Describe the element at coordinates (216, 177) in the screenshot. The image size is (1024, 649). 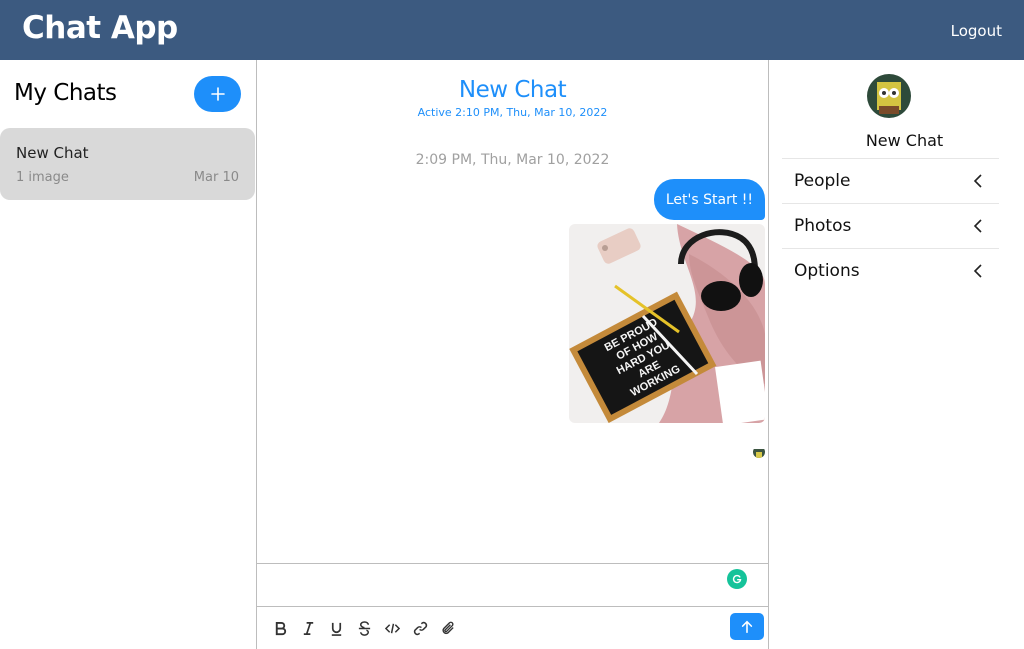
I see `chat-item-date: Mar 10` at that location.